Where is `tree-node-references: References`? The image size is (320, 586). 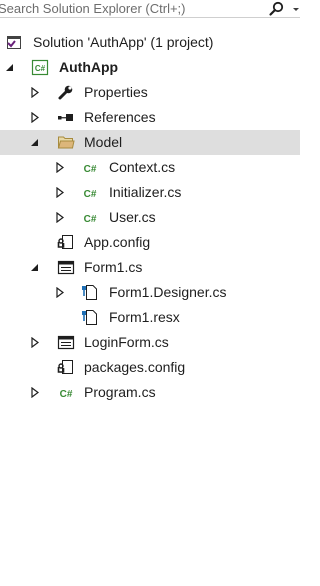
tree-node-references: References is located at coordinates (150, 117).